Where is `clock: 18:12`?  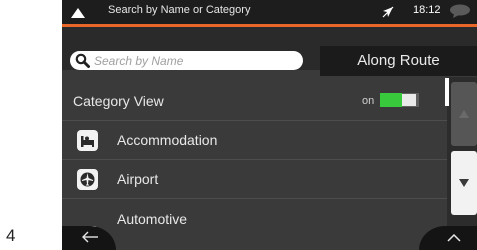 clock: 18:12 is located at coordinates (427, 10).